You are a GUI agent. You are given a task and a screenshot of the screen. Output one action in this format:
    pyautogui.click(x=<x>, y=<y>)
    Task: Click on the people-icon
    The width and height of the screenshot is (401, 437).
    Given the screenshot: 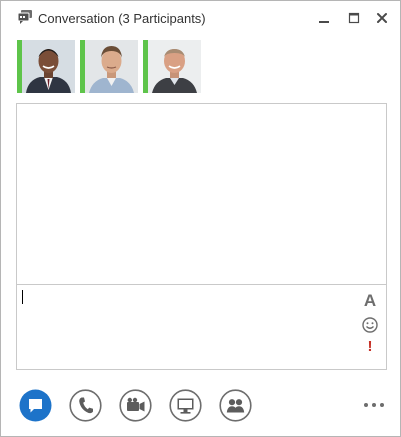 What is the action you would take?
    pyautogui.click(x=235, y=405)
    